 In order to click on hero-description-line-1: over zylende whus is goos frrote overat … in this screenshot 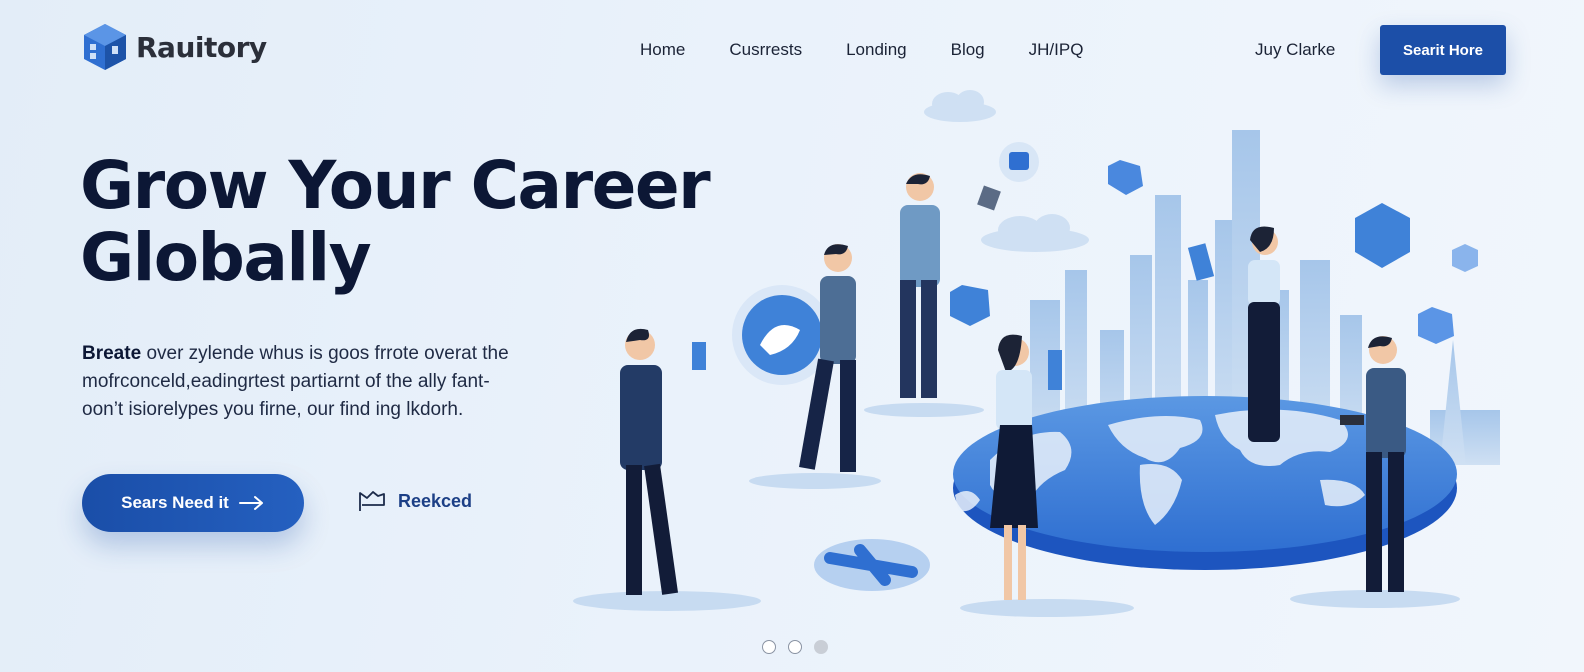, I will do `click(327, 353)`.